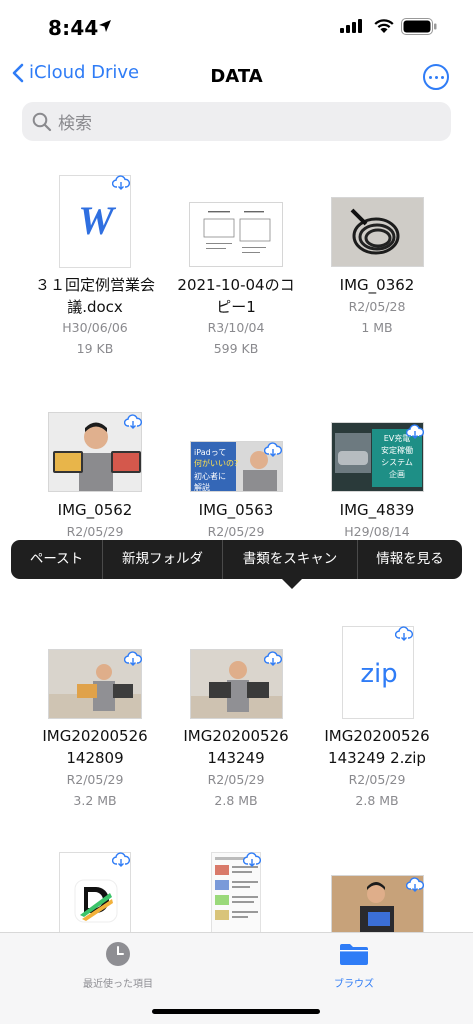  I want to click on tab-browse-label: ブラウズ, so click(354, 984).